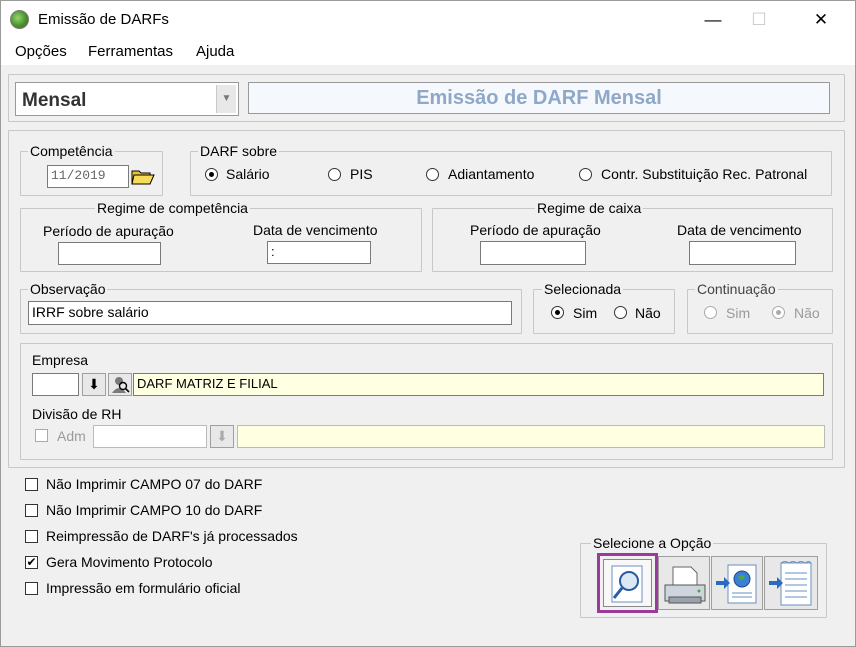 Image resolution: width=856 pixels, height=647 pixels. Describe the element at coordinates (222, 436) in the screenshot. I see `download-arrow-disabled-icon: ⬇` at that location.